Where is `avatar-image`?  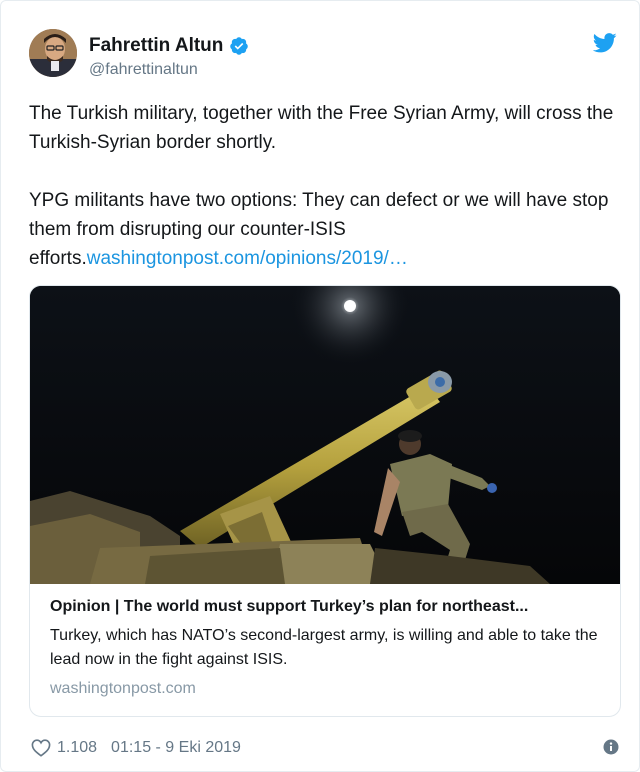 avatar-image is located at coordinates (53, 53).